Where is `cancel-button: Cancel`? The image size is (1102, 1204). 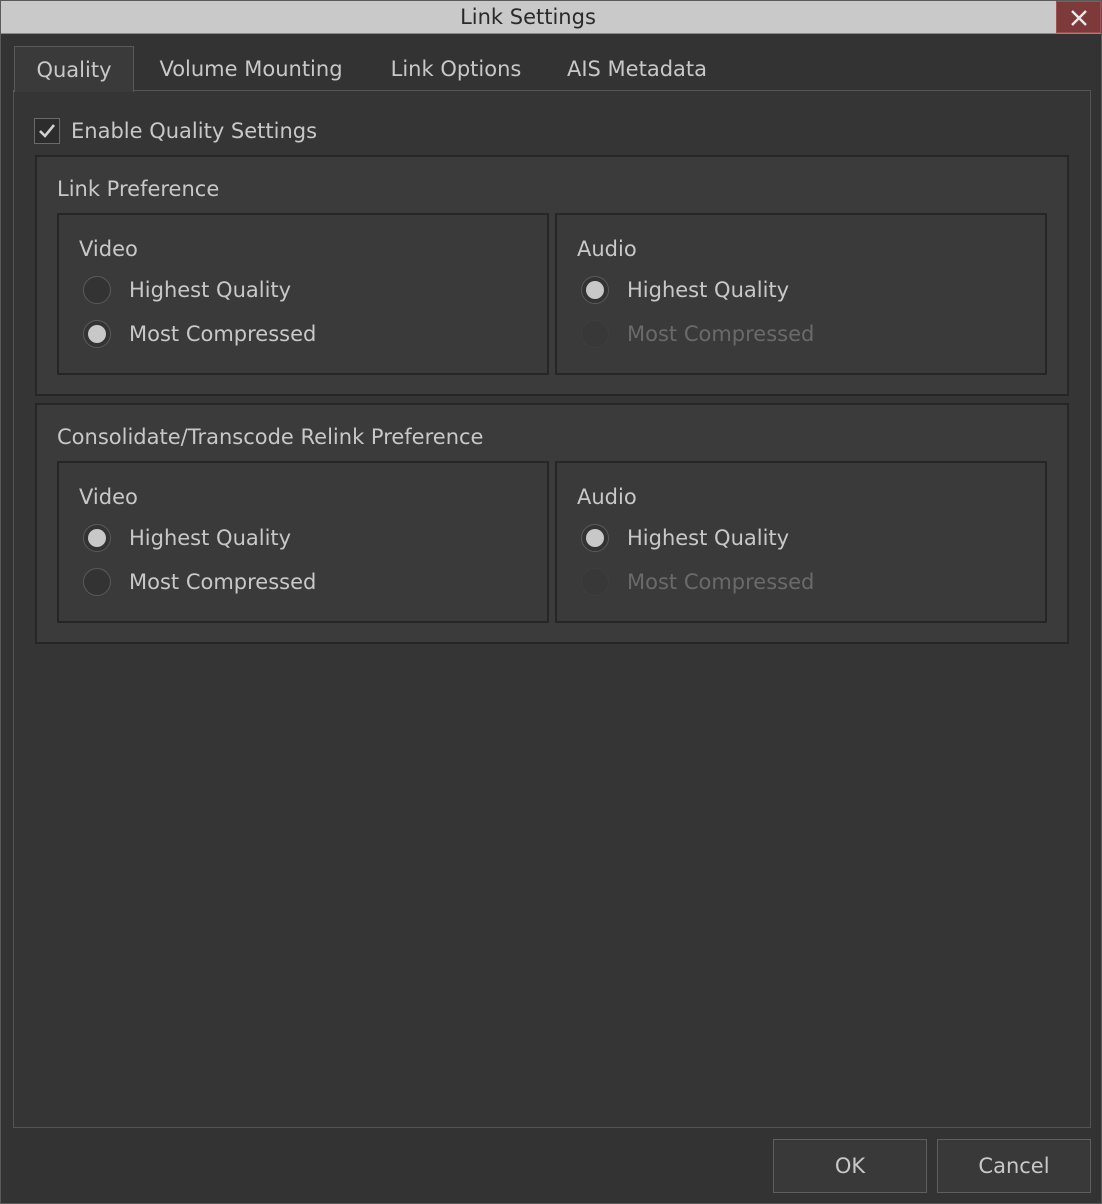
cancel-button: Cancel is located at coordinates (1014, 1166).